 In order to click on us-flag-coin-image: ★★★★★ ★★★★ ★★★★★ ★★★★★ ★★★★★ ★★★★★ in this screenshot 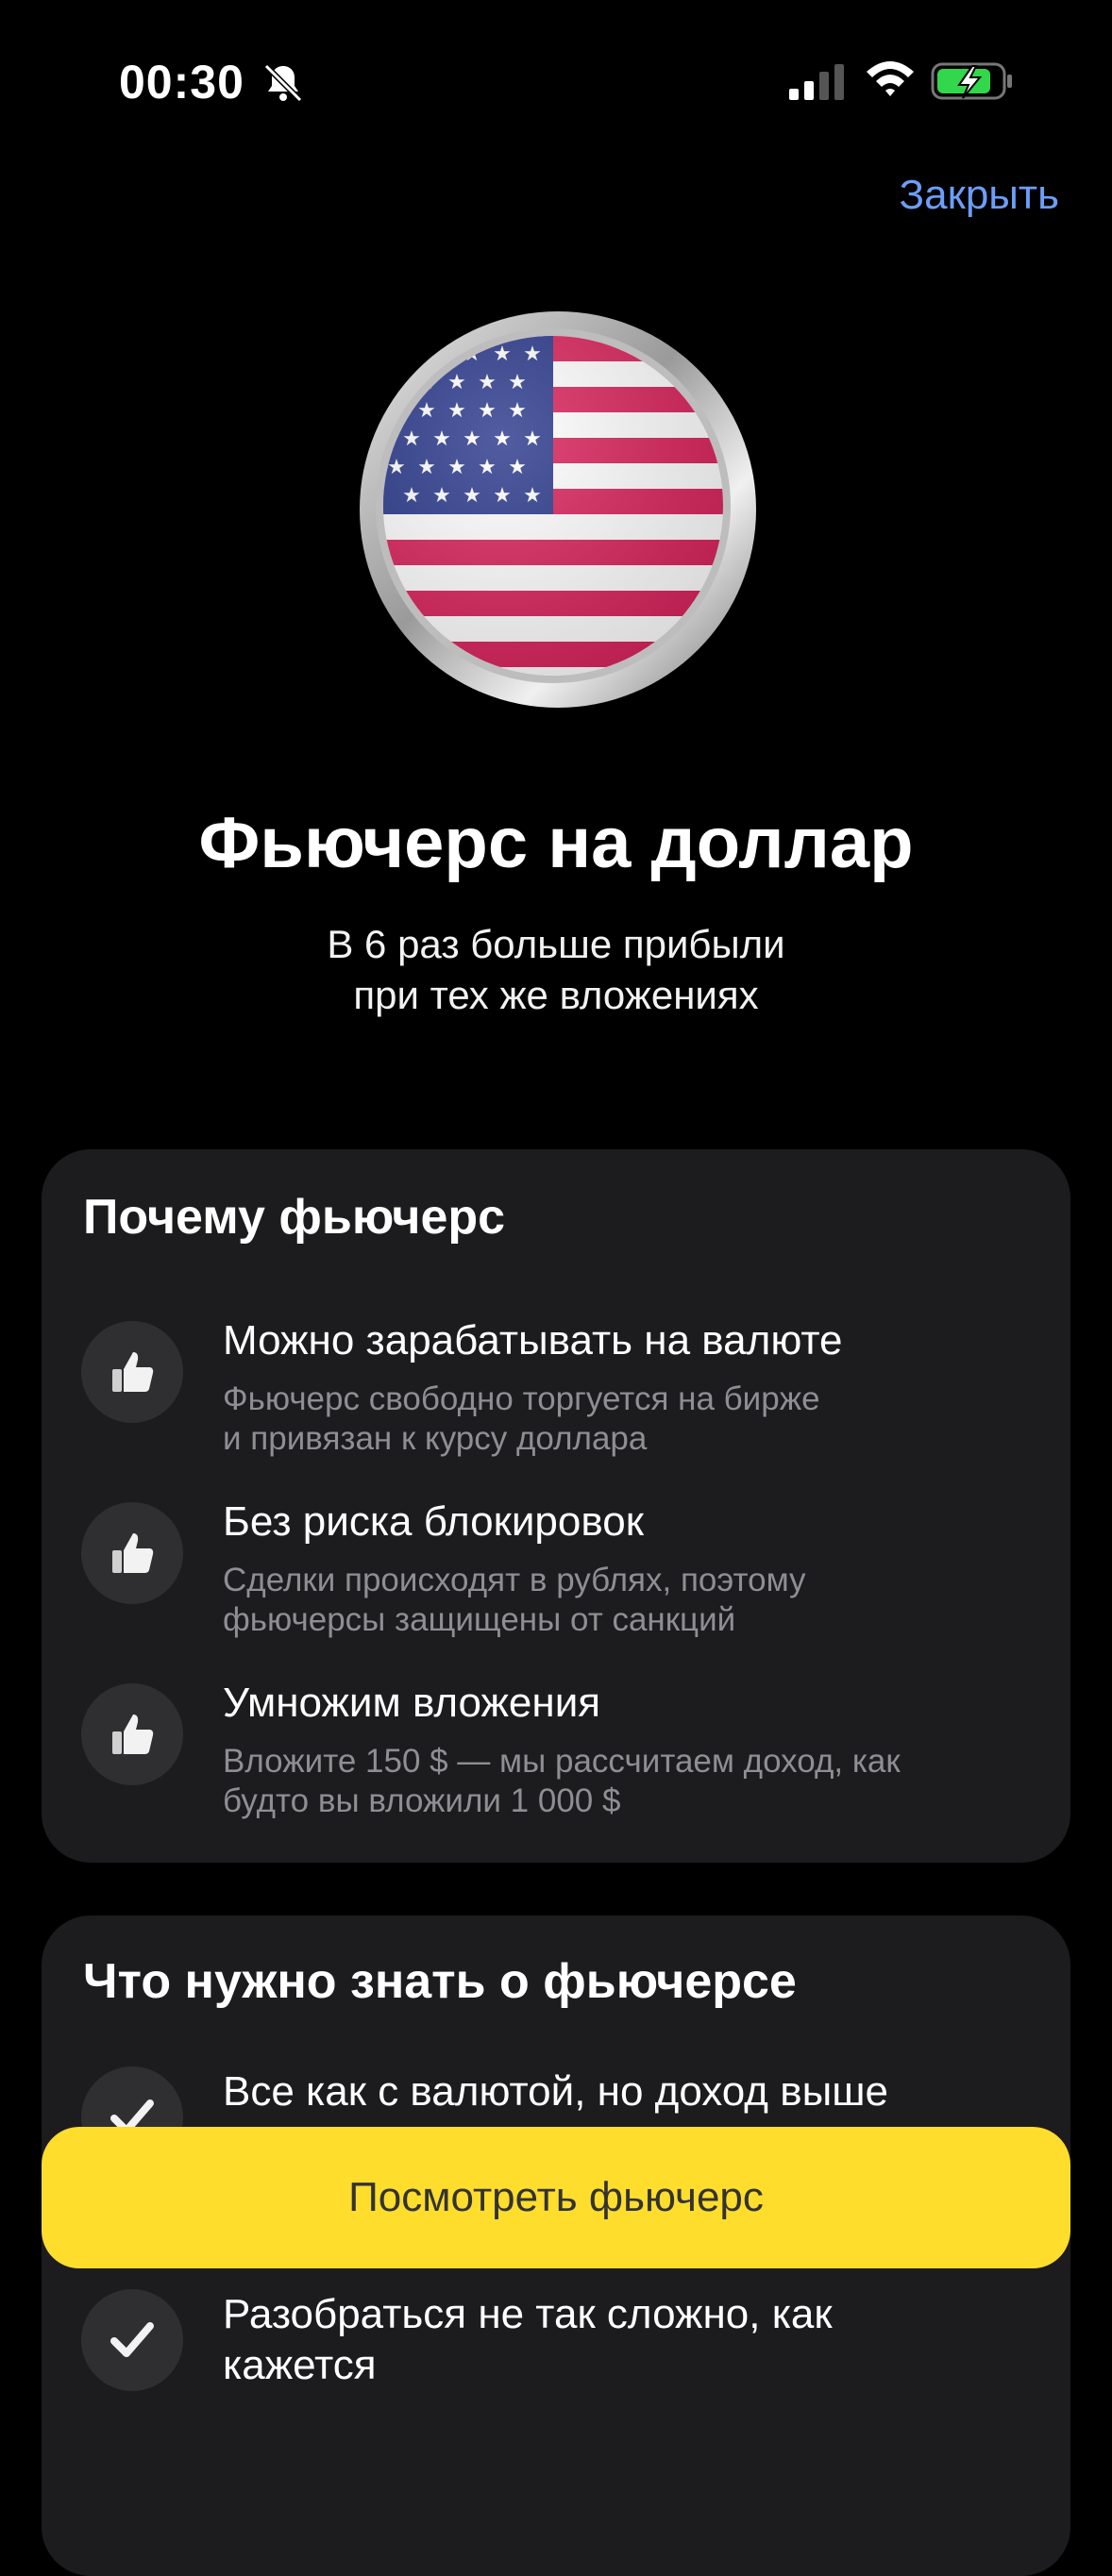, I will do `click(558, 509)`.